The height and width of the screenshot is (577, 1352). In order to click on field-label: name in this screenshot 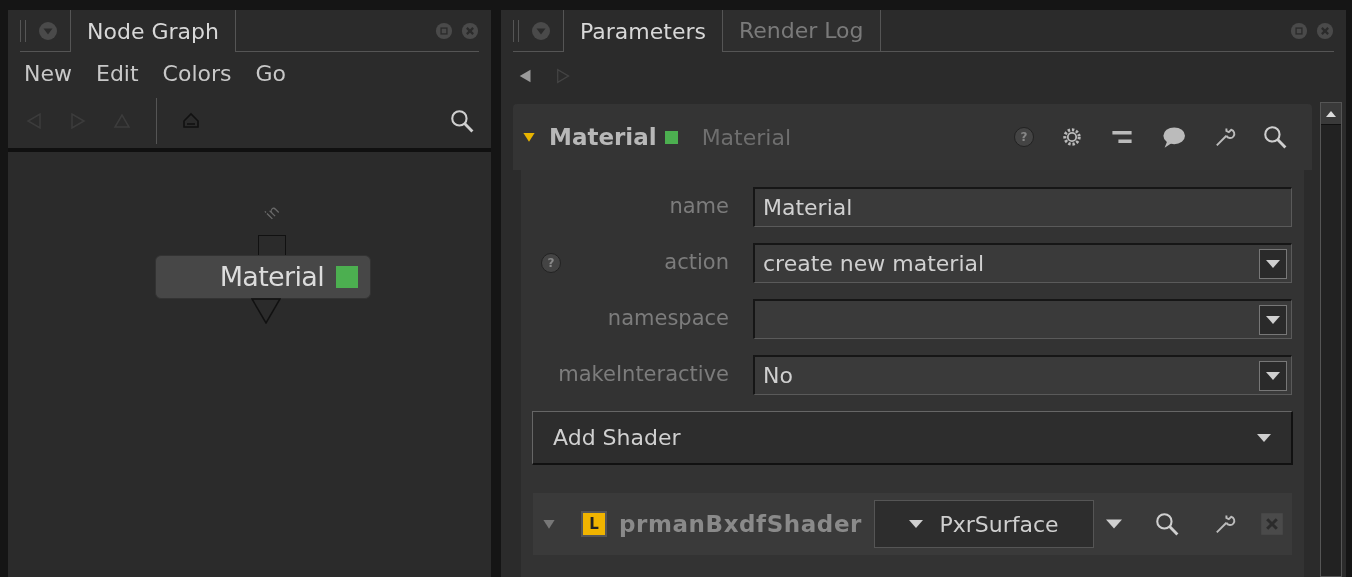, I will do `click(699, 207)`.